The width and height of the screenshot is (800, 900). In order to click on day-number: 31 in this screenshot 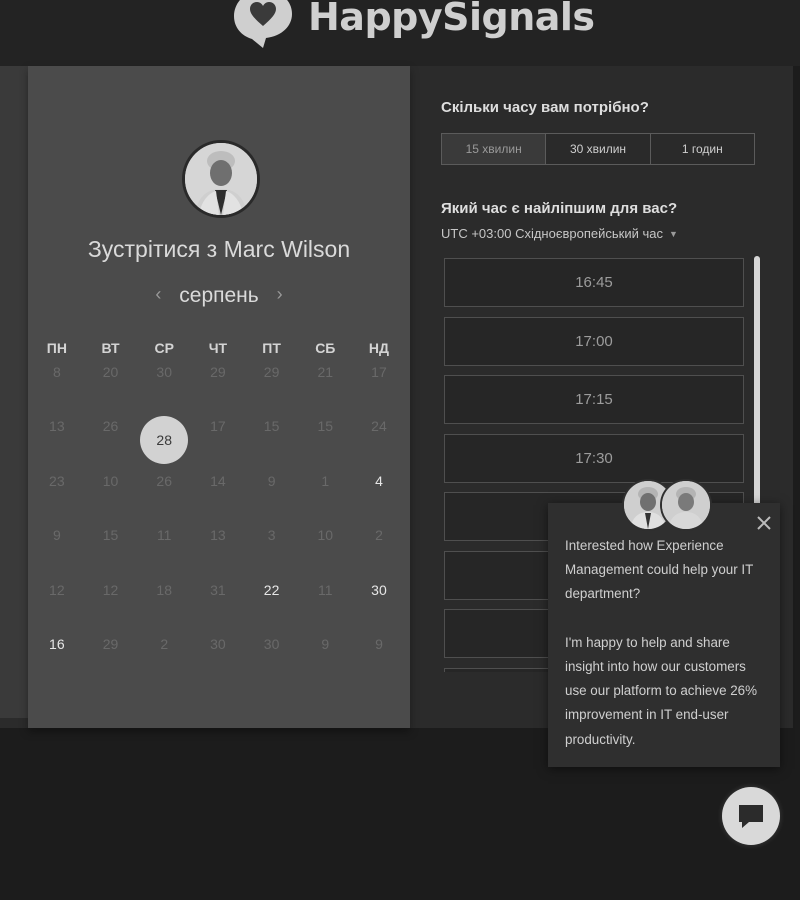, I will do `click(218, 589)`.